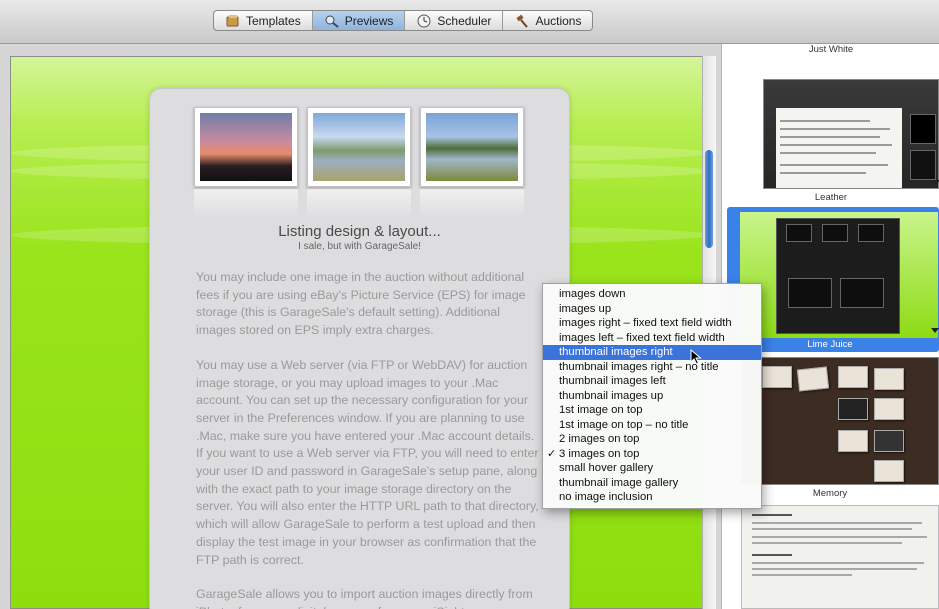 The image size is (939, 609). I want to click on tab-templates: Templates, so click(263, 20).